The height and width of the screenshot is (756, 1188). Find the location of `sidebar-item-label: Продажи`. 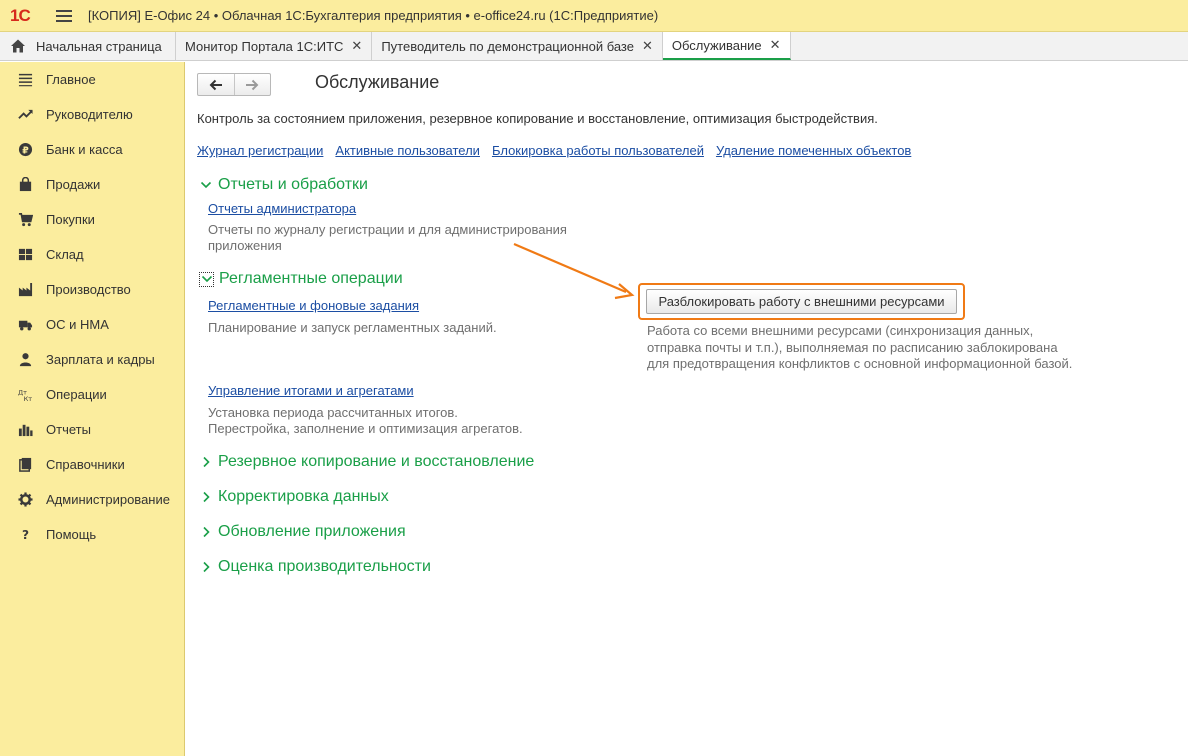

sidebar-item-label: Продажи is located at coordinates (73, 184).